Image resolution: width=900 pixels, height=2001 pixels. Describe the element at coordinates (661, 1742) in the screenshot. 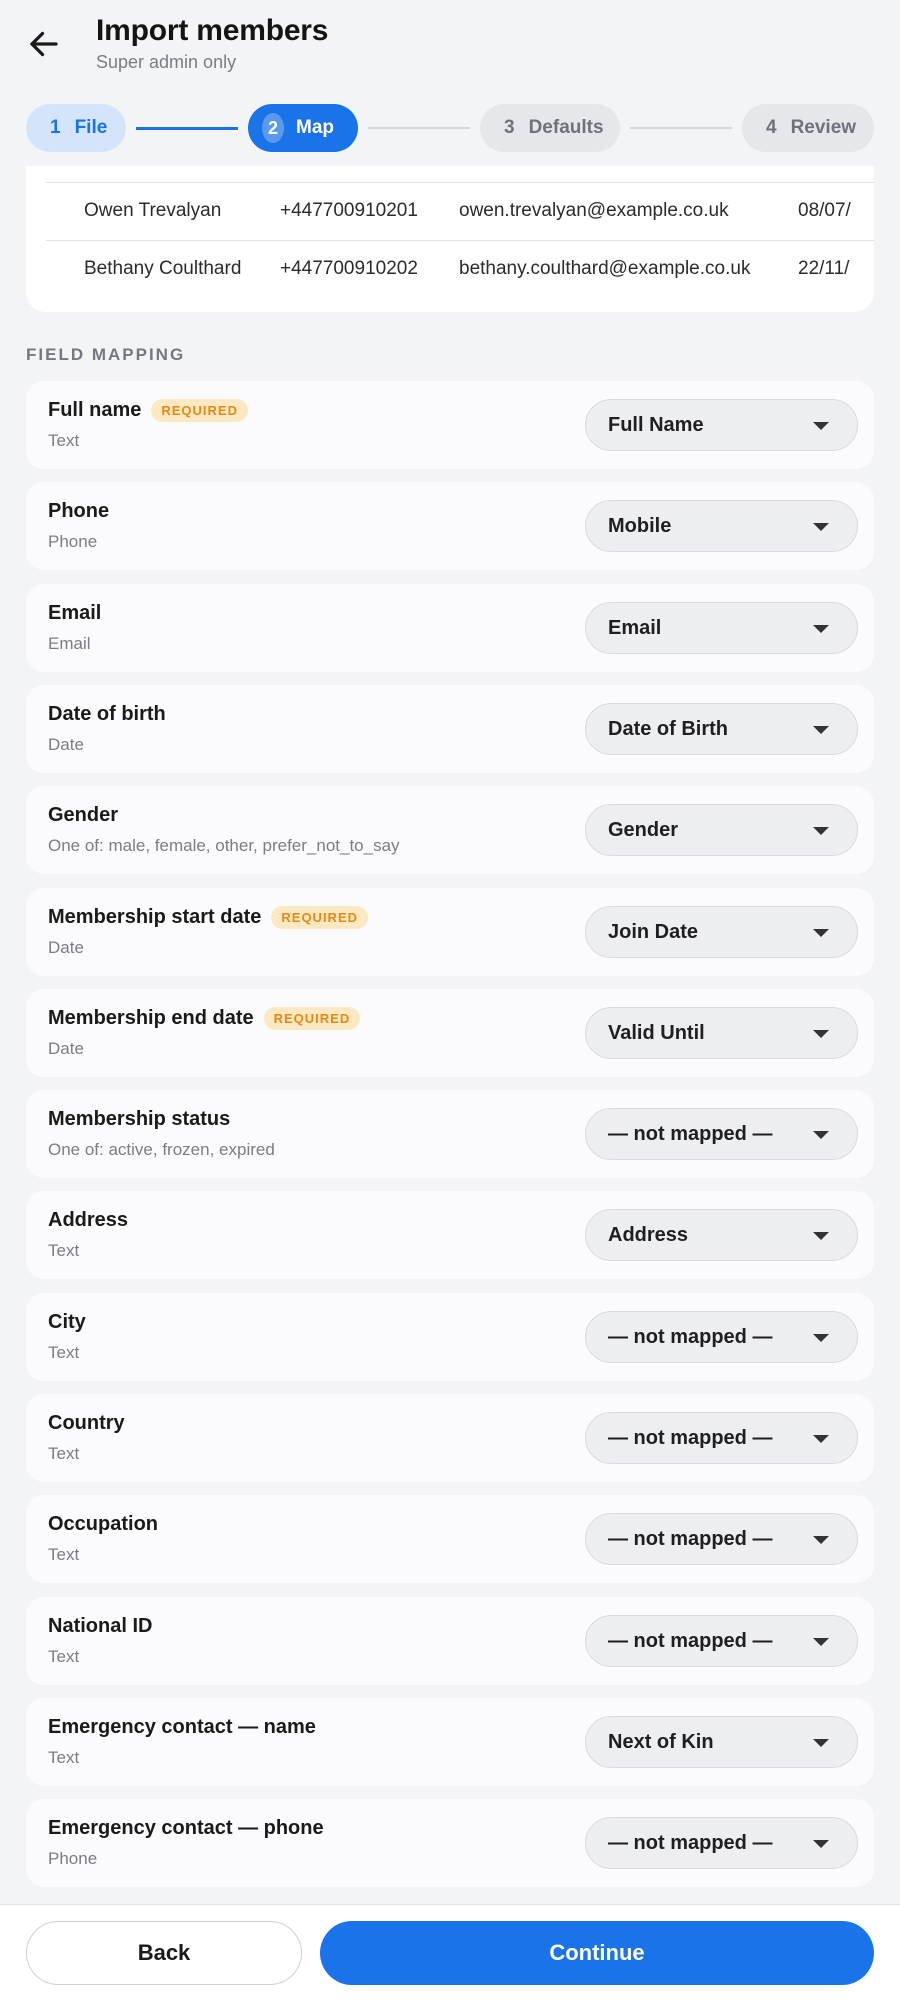

I see `select-value: Next of Kin` at that location.